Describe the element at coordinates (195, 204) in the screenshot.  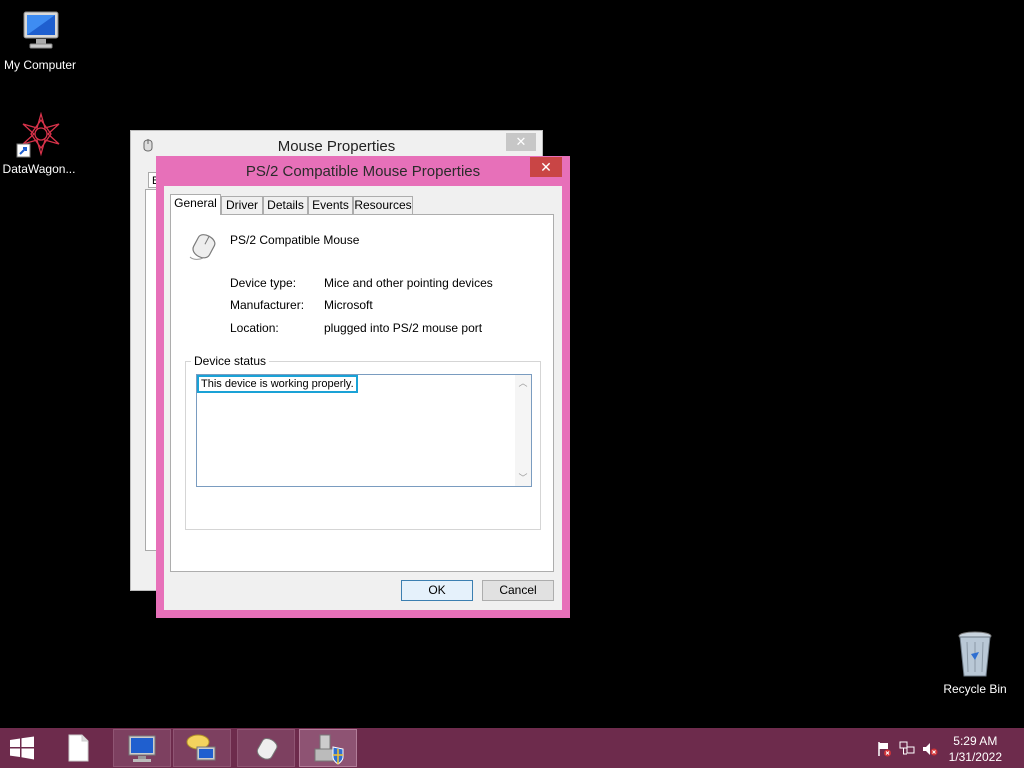
I see `tab-general: General` at that location.